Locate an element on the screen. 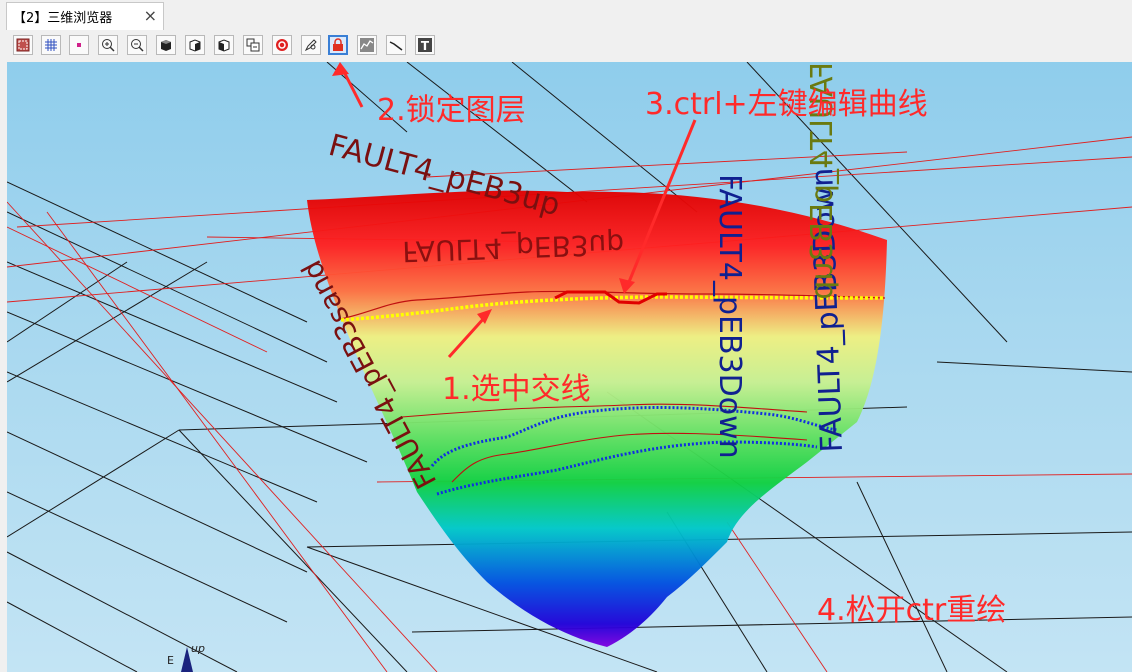  select-region-button is located at coordinates (23, 45).